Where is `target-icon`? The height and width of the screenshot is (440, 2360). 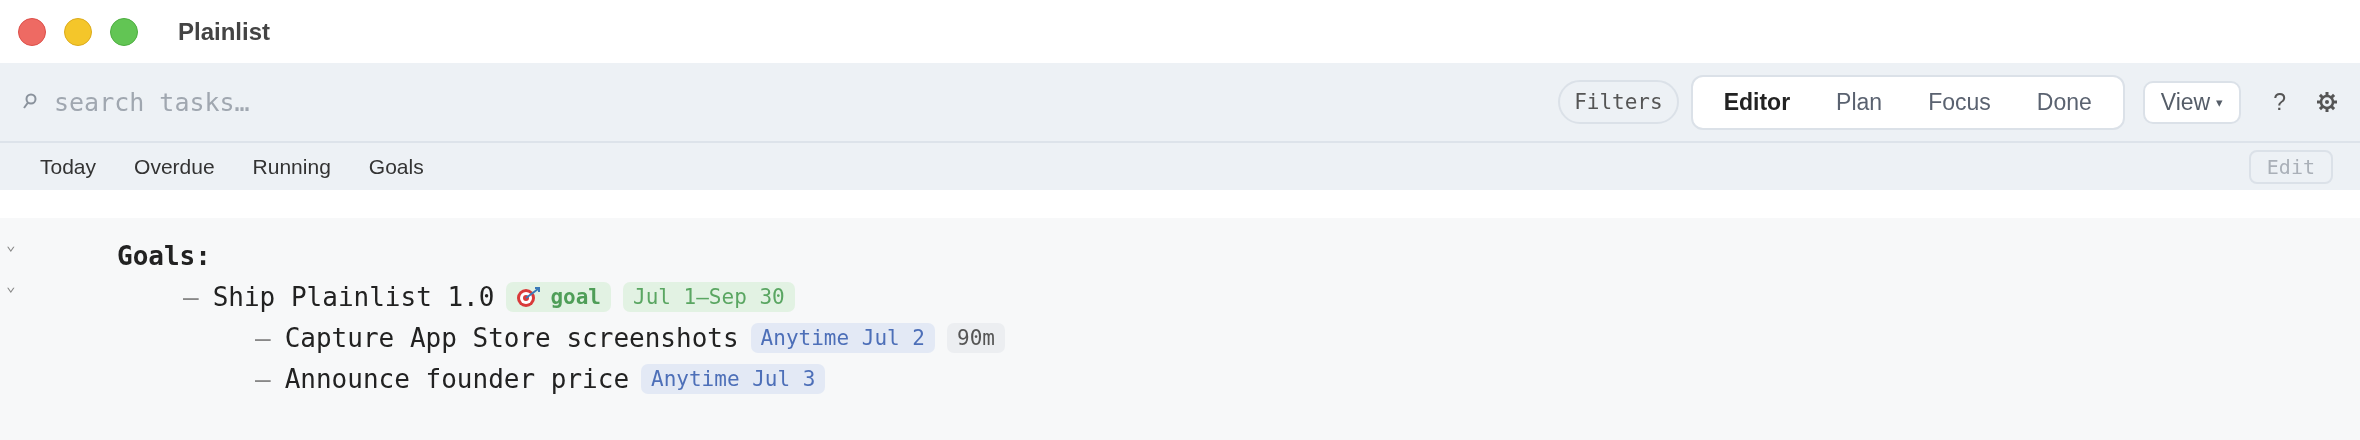
target-icon is located at coordinates (529, 296).